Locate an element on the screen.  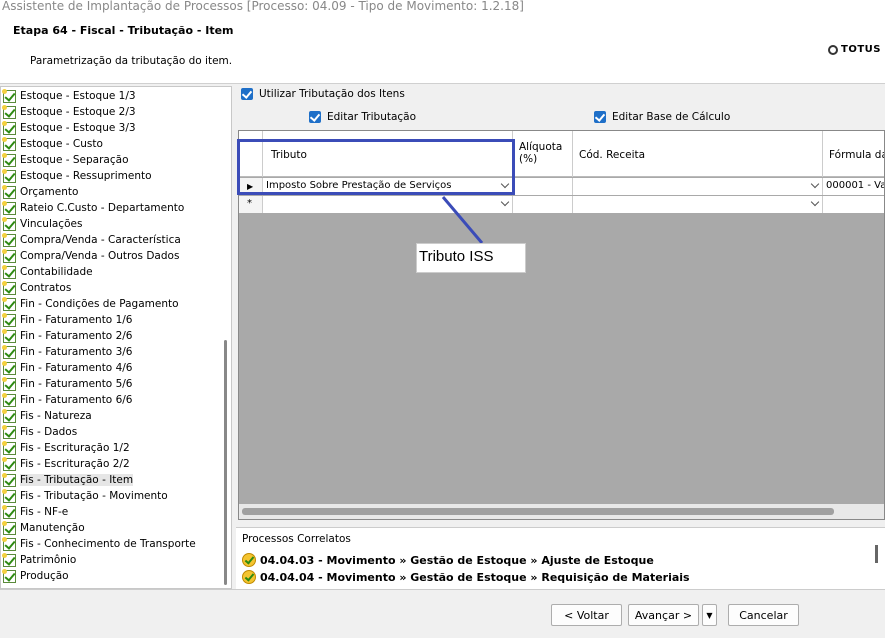
sidebar-item: Fis - Tributação - Movimento is located at coordinates (85, 496).